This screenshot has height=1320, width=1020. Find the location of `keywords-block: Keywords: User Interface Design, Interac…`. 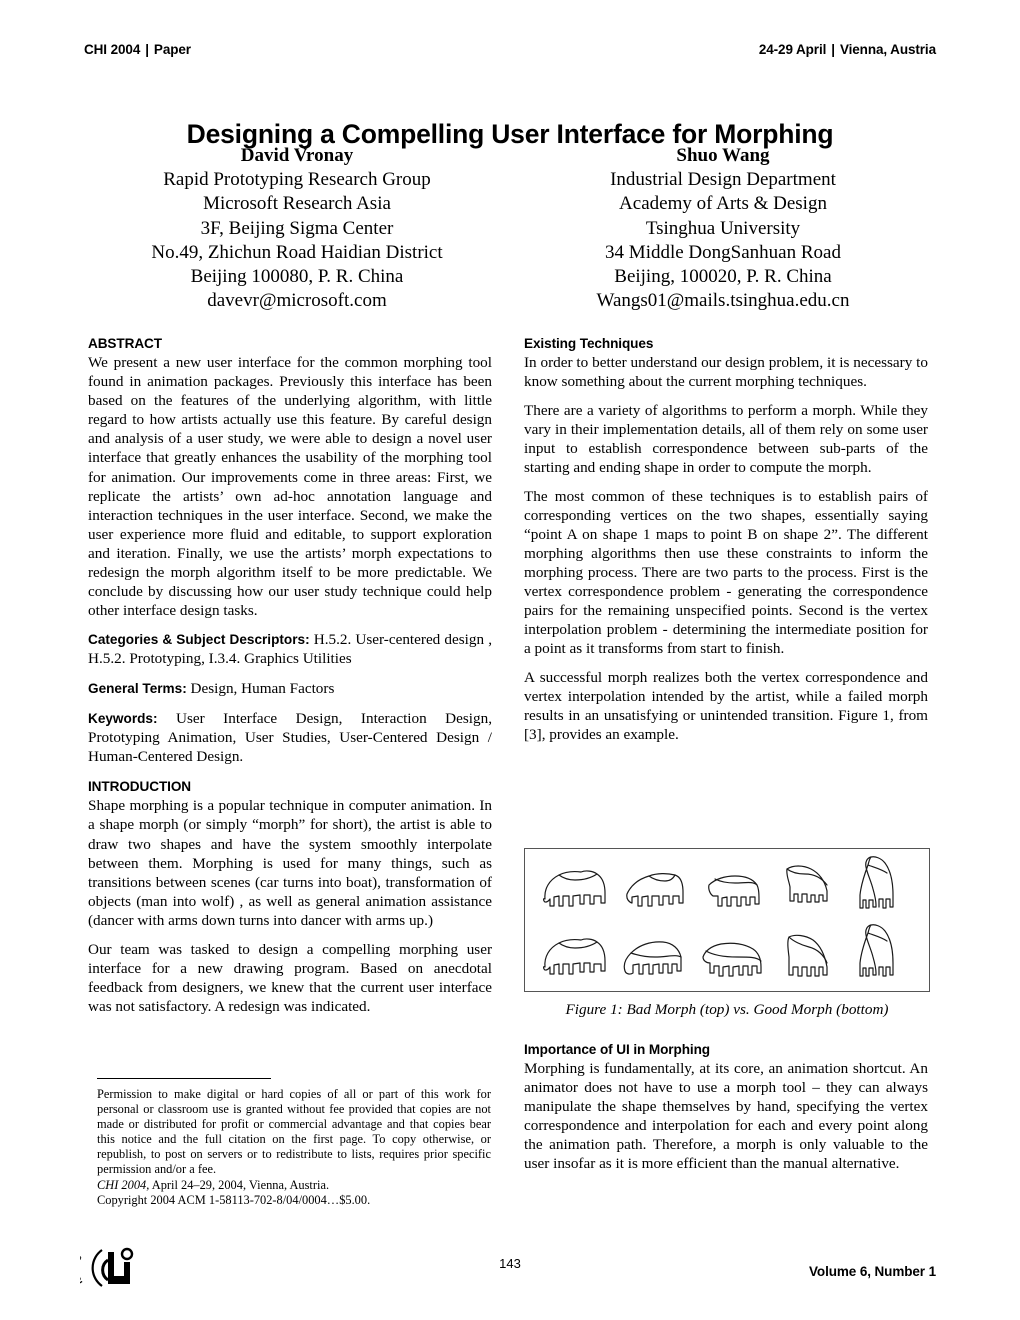

keywords-block: Keywords: User Interface Design, Interac… is located at coordinates (290, 737).